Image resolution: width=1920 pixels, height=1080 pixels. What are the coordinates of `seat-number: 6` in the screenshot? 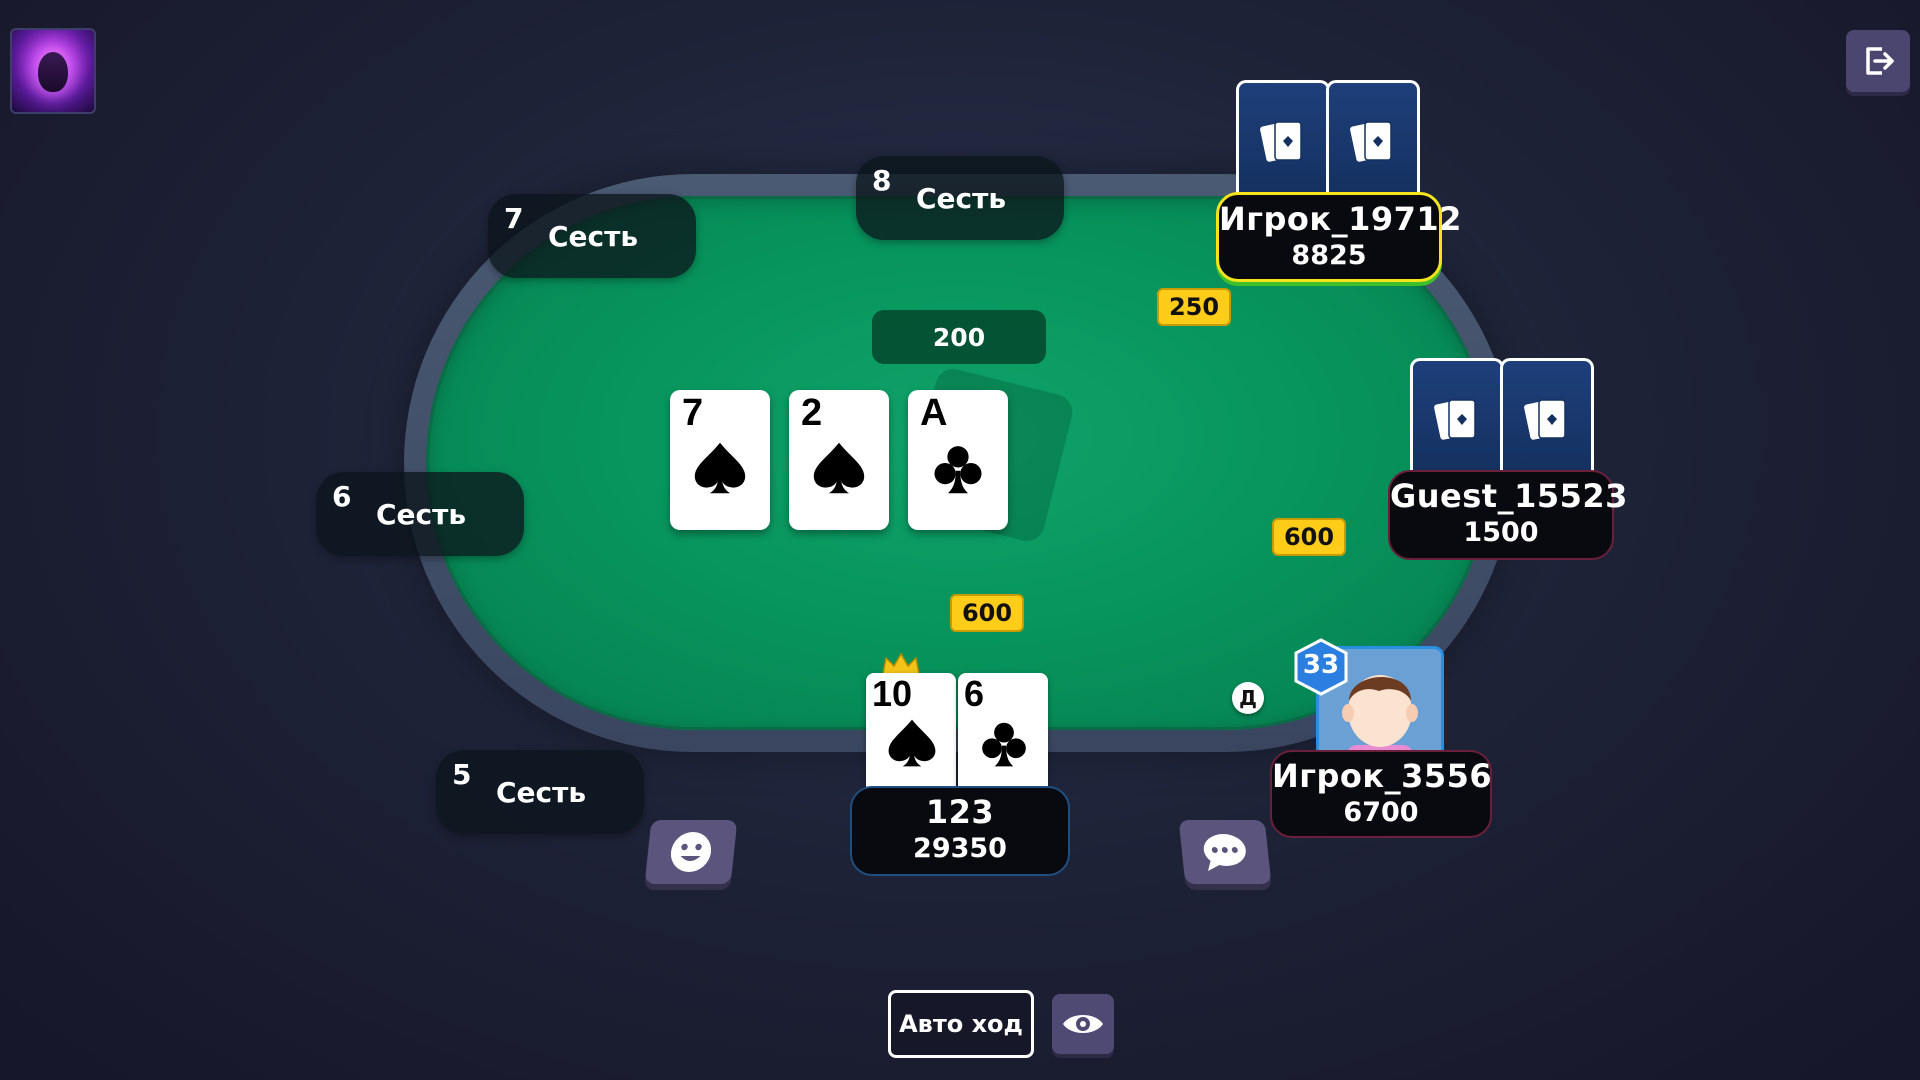 It's located at (342, 496).